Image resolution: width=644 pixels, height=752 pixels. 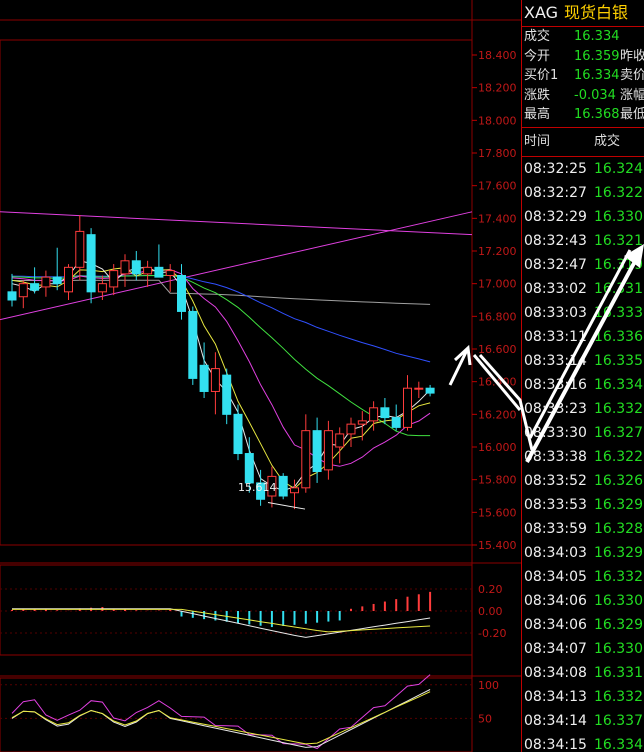 I want to click on tick-row: 08:32:47 16.319, so click(x=583, y=265).